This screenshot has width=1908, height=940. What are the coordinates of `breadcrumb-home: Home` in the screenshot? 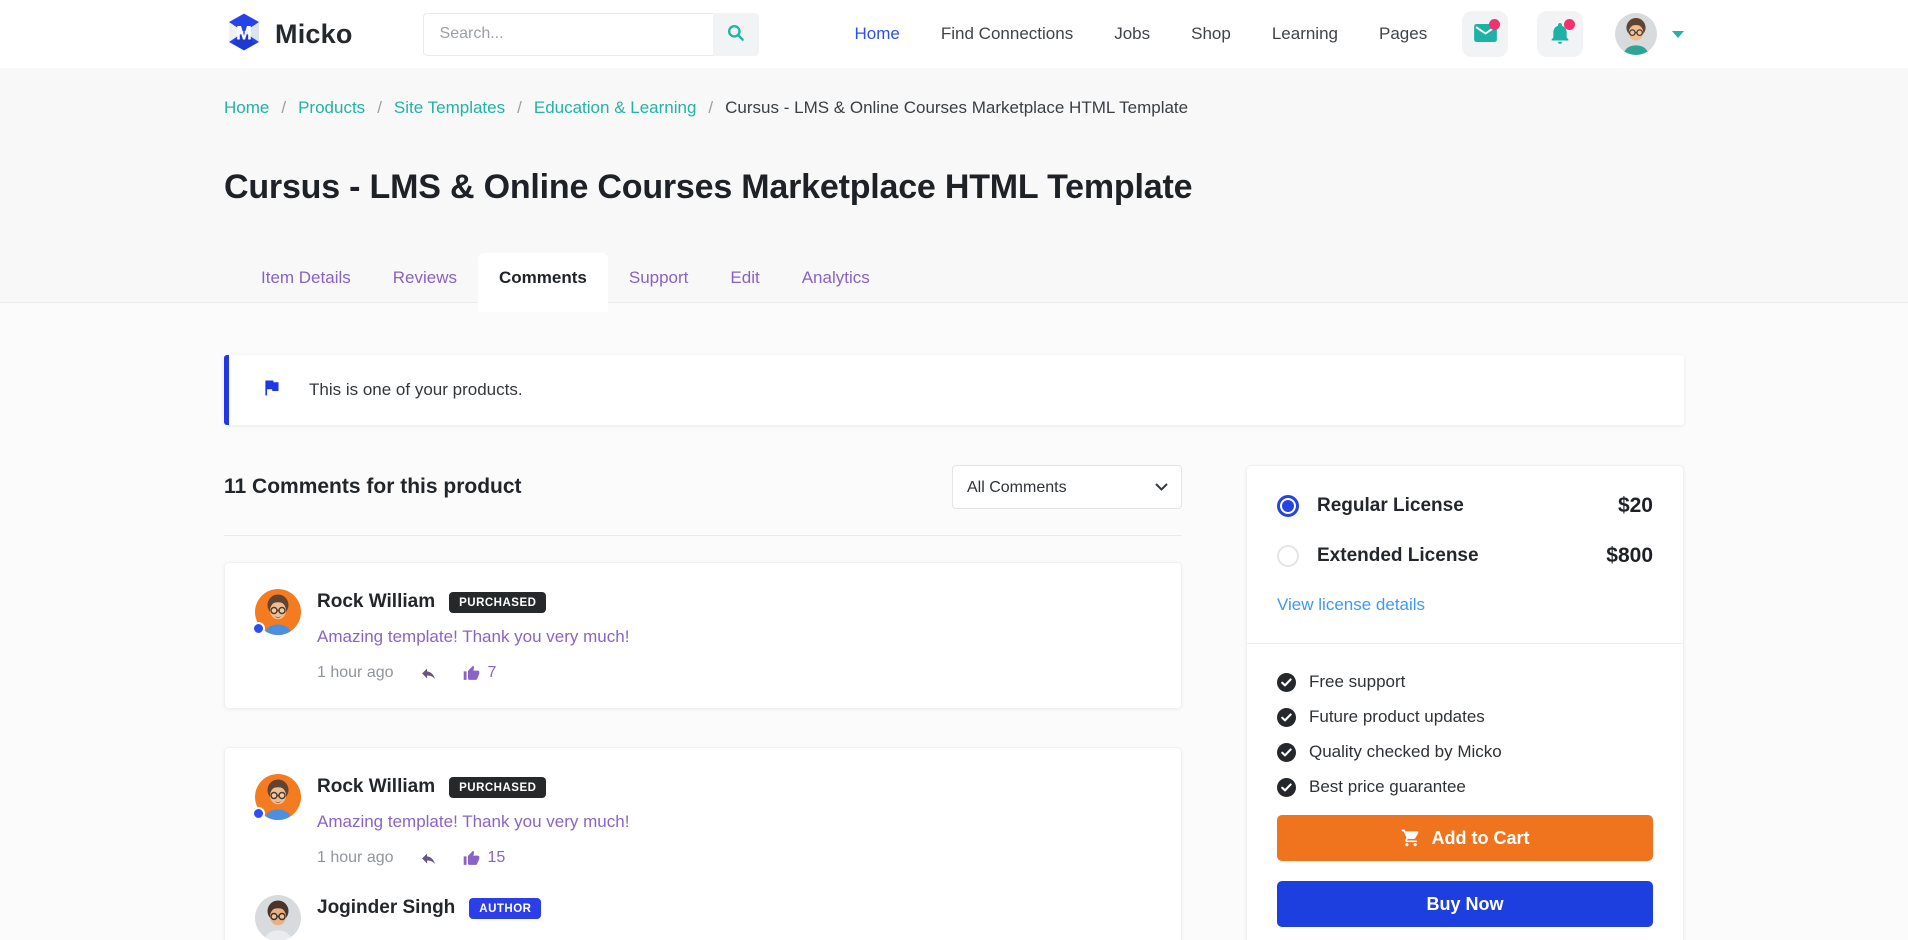 It's located at (246, 108).